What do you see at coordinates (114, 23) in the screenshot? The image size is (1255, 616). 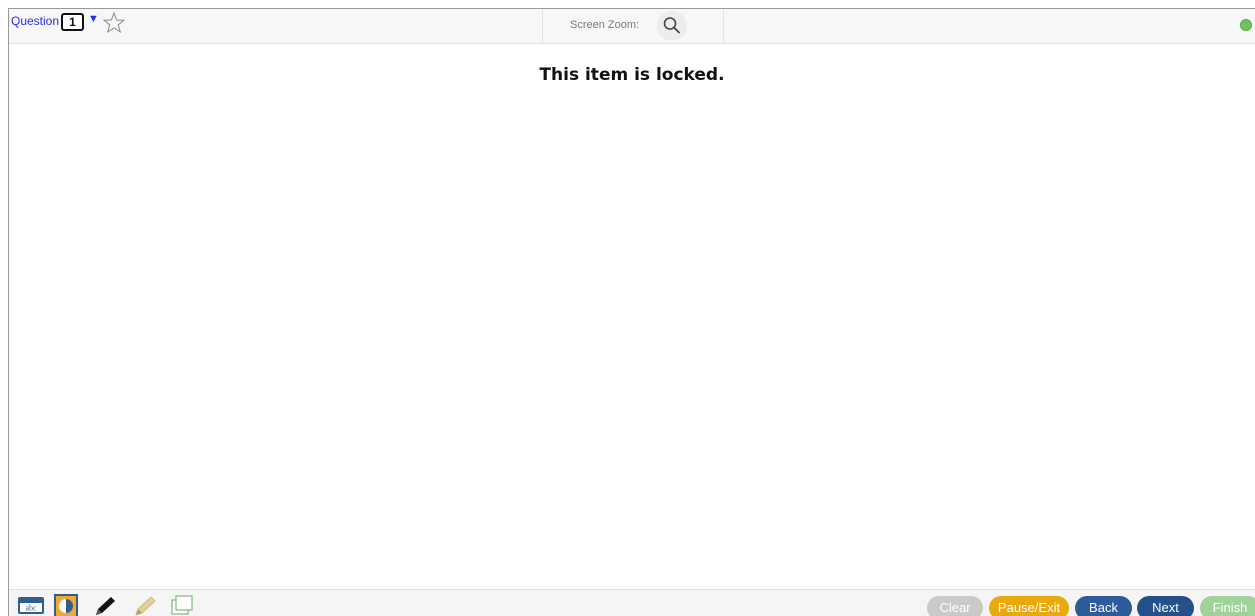 I see `star-icon` at bounding box center [114, 23].